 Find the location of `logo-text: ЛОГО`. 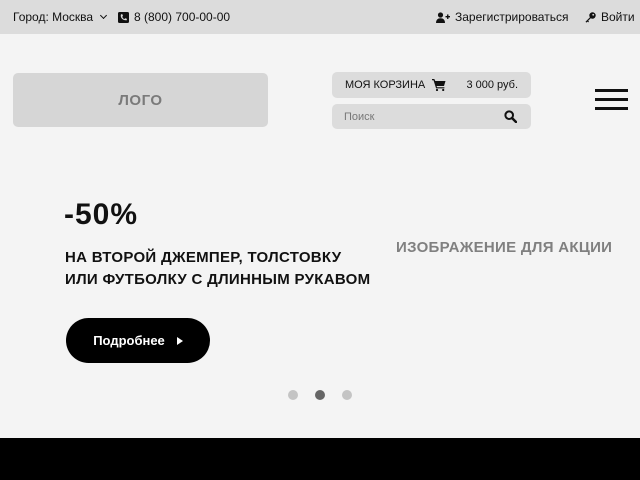

logo-text: ЛОГО is located at coordinates (140, 100).